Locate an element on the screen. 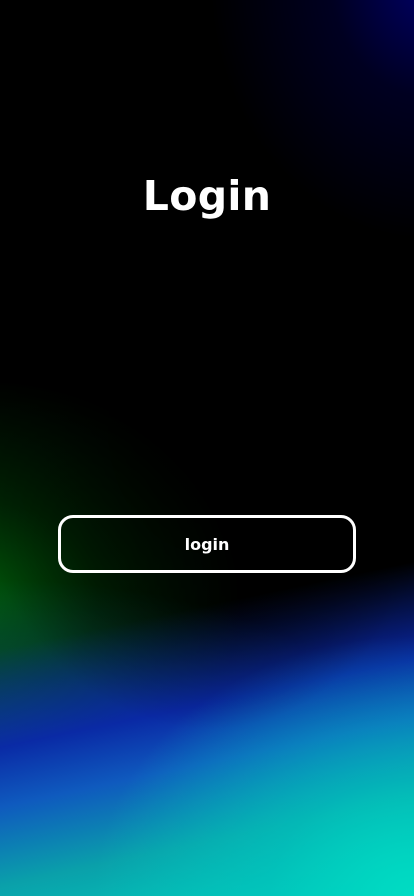  page-title: Login is located at coordinates (207, 196).